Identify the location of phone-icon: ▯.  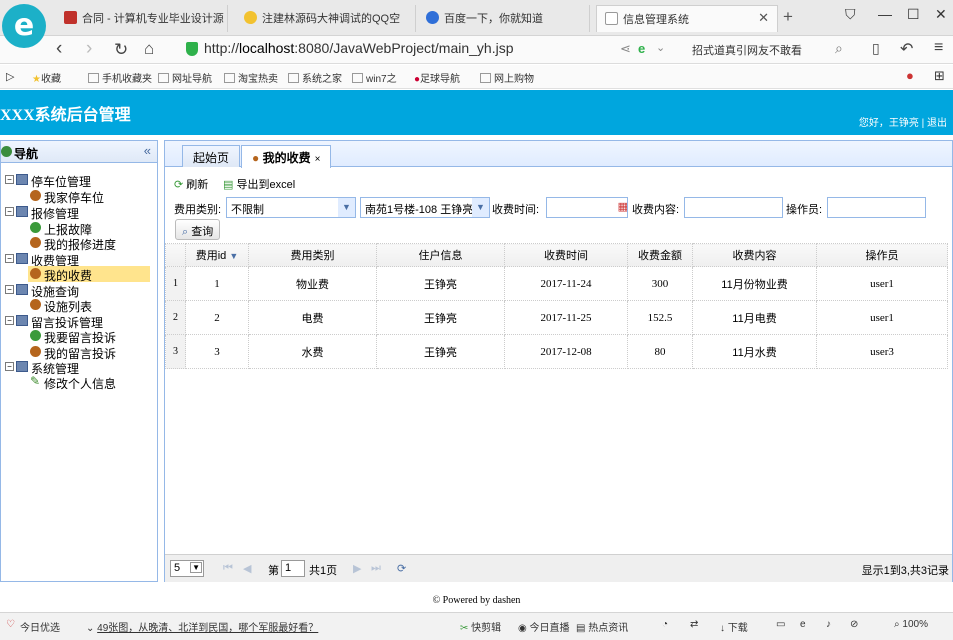
(876, 48).